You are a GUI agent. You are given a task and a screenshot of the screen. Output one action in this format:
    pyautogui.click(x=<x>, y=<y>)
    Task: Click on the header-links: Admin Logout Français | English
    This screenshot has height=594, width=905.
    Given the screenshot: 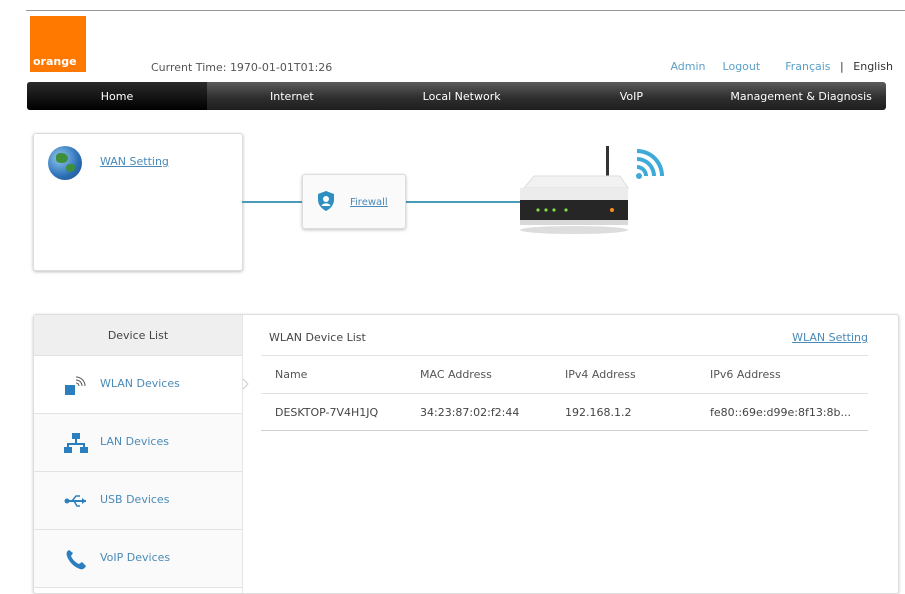 What is the action you would take?
    pyautogui.click(x=781, y=66)
    